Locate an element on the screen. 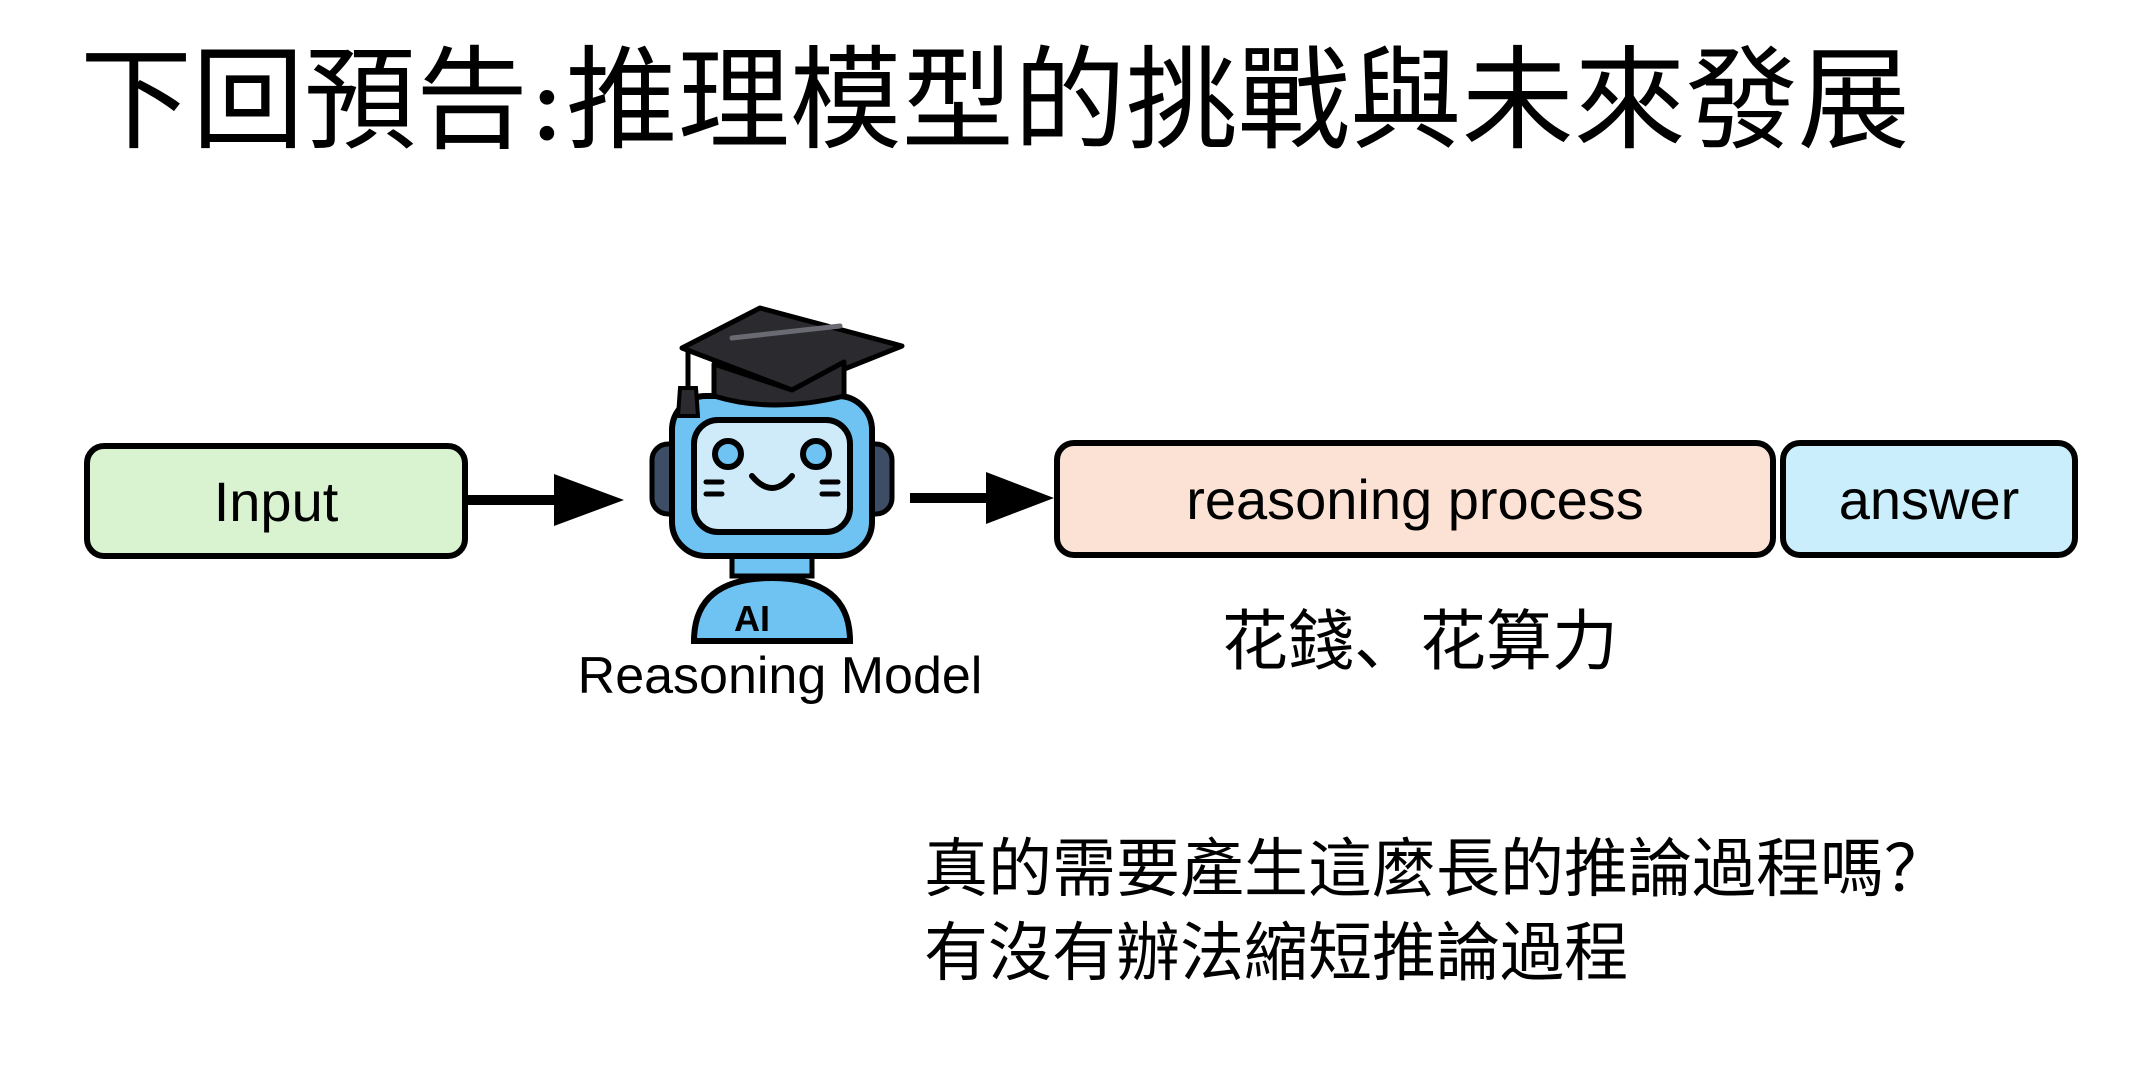 This screenshot has height=1068, width=2134. robot-body-icon is located at coordinates (772, 609).